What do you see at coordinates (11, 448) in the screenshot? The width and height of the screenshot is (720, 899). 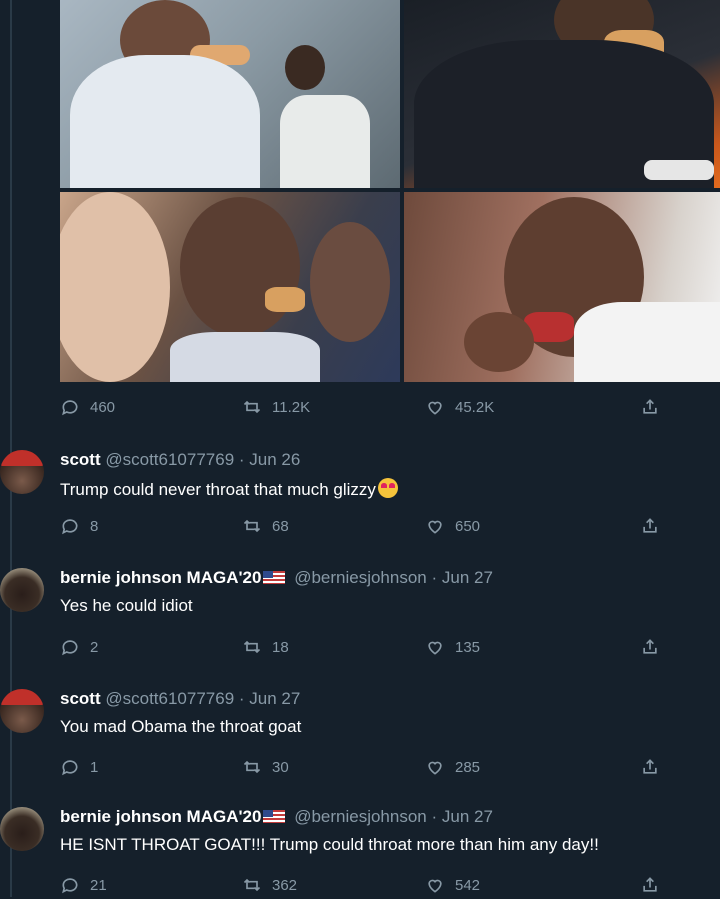 I see `thread-line` at bounding box center [11, 448].